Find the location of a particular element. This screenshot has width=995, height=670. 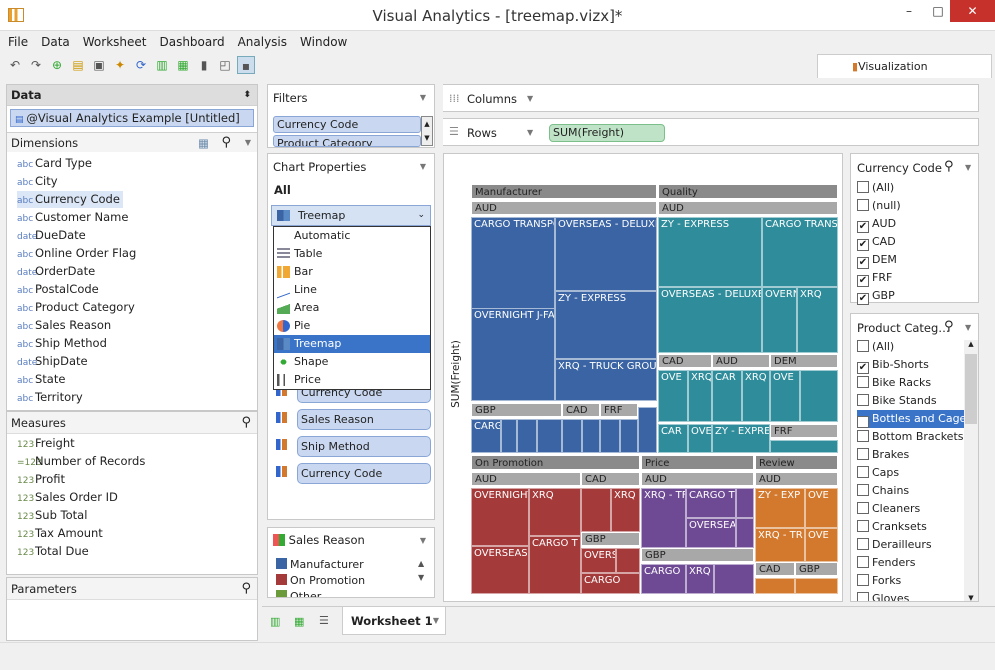

menu-dashboard: Dashboard is located at coordinates (191, 42).